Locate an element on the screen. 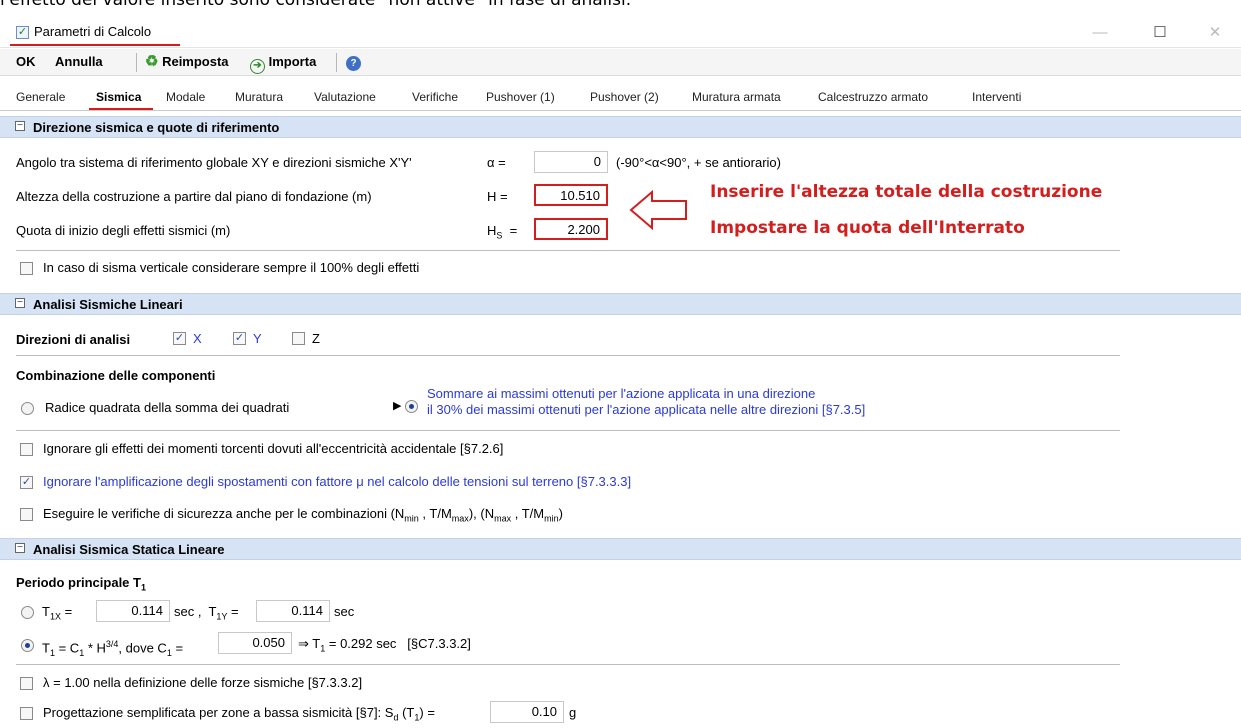 The image size is (1241, 728). simplified-unit: g is located at coordinates (573, 712).